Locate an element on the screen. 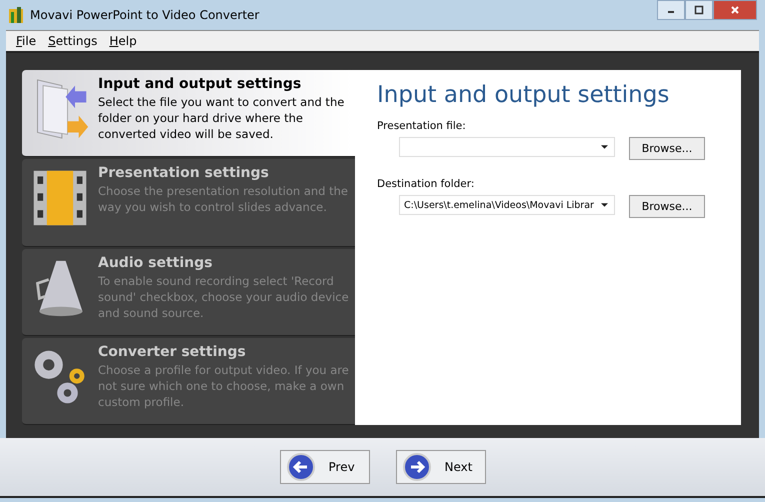 This screenshot has height=502, width=765. close-button is located at coordinates (735, 10).